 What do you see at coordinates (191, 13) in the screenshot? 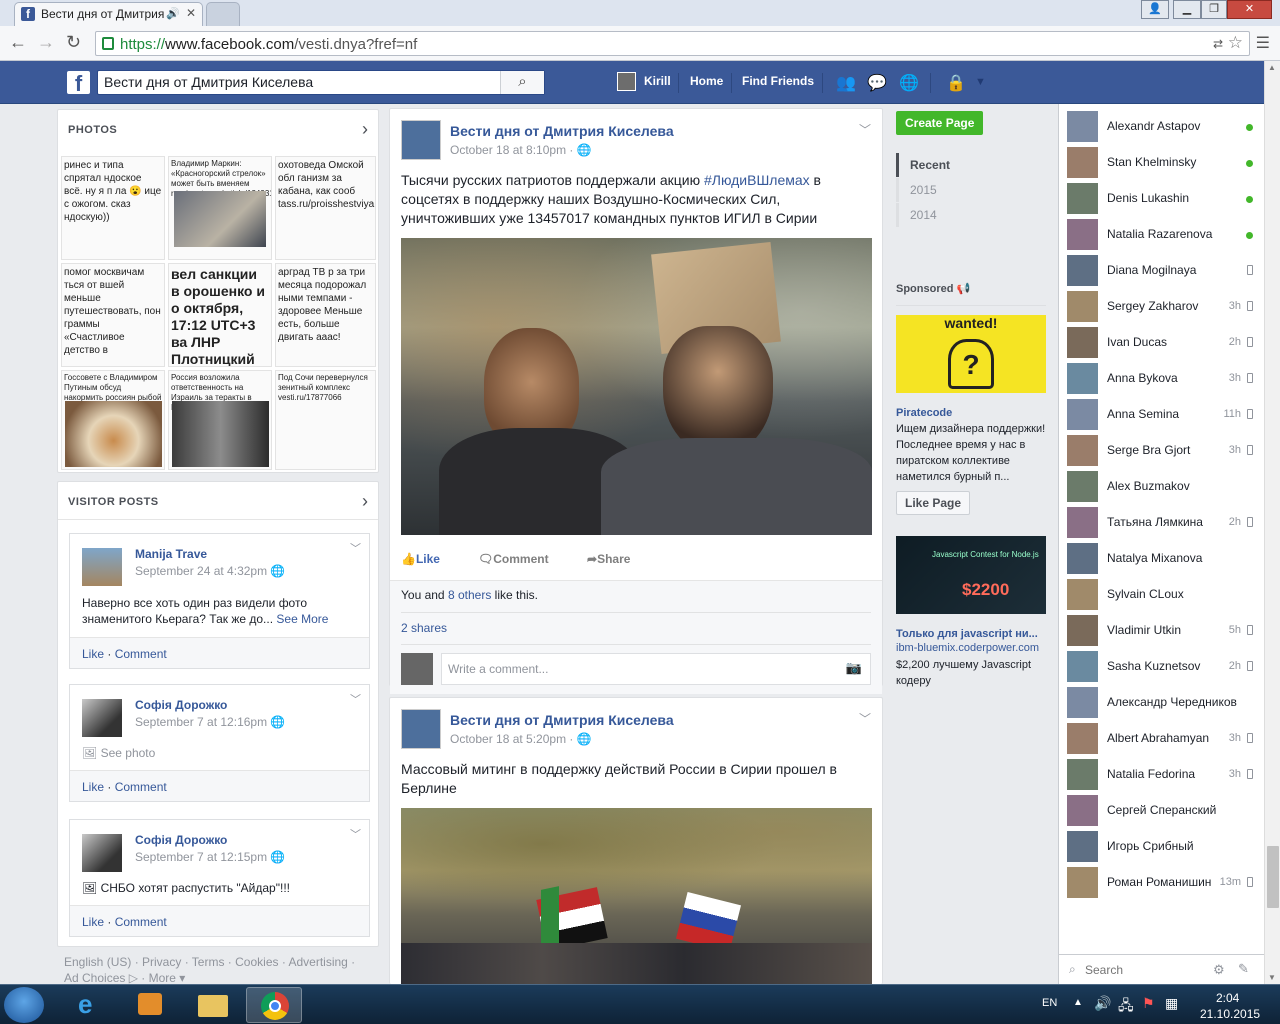
I see `close-tab-icon: ✕` at bounding box center [191, 13].